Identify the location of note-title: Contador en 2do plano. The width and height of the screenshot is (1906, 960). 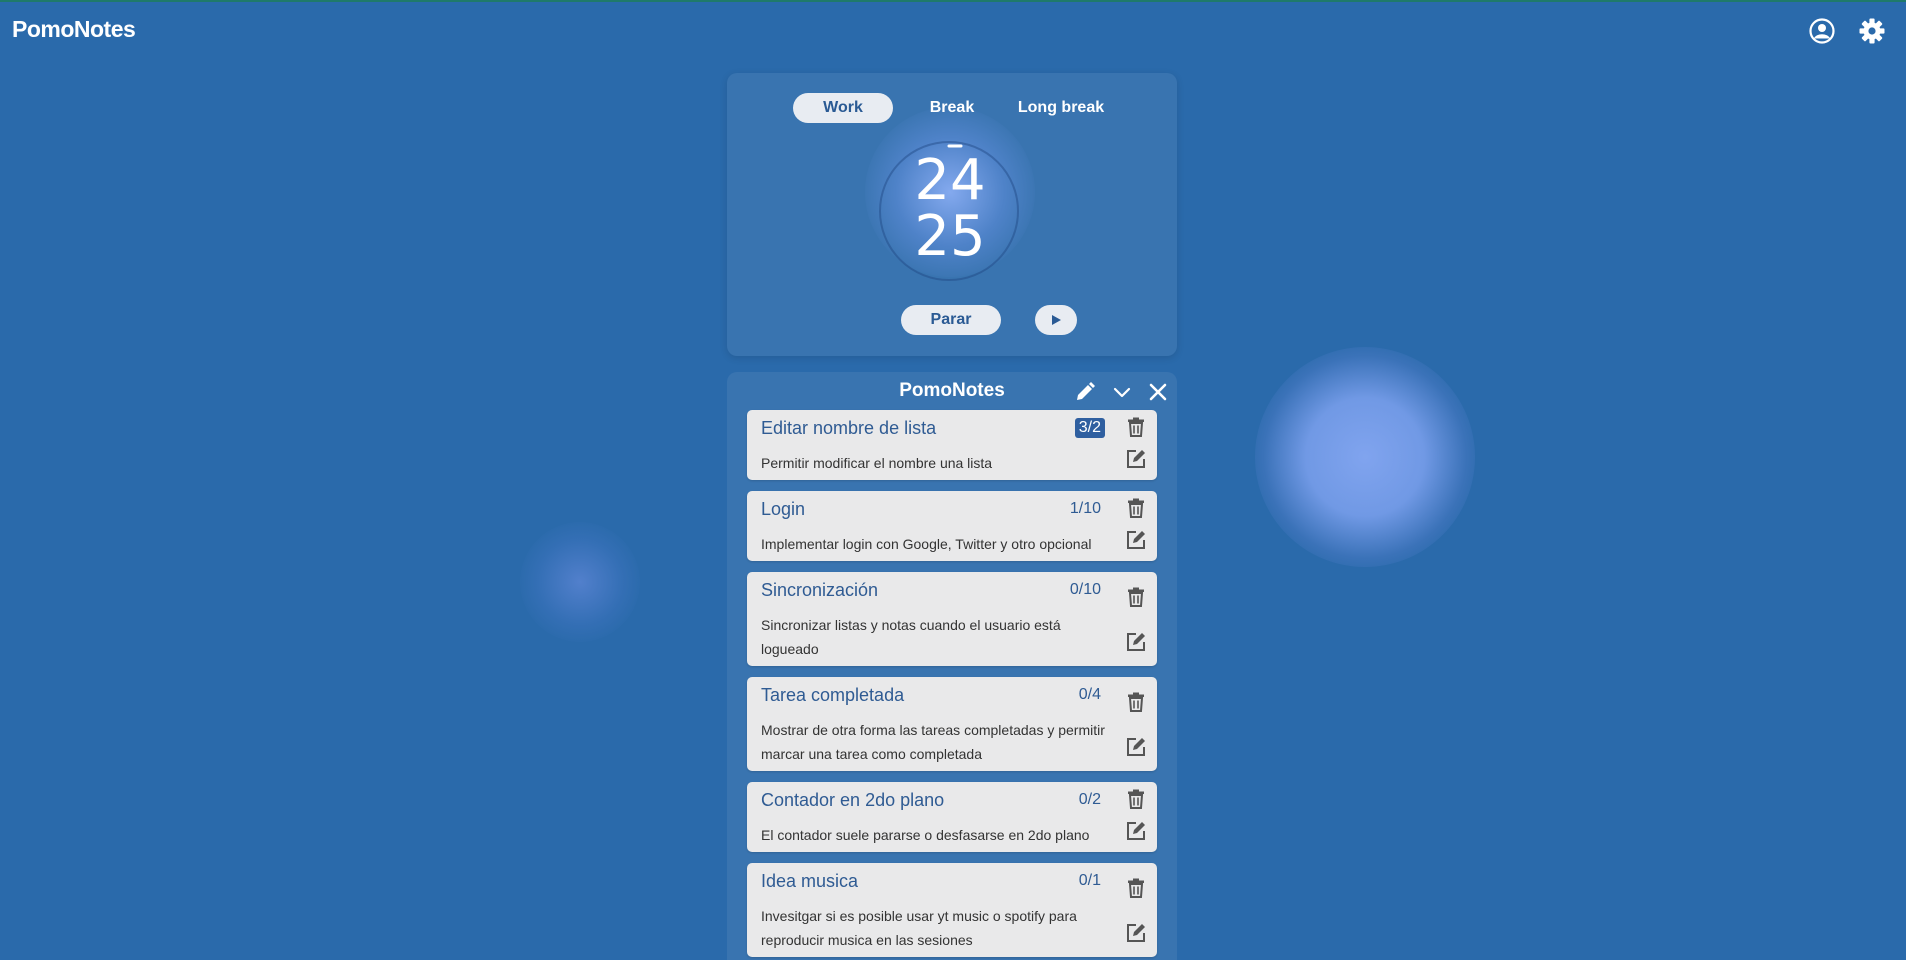
(853, 800).